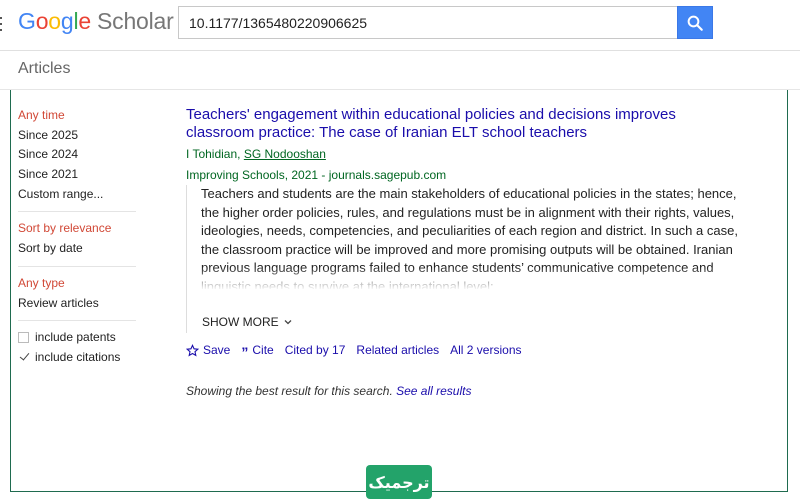 The width and height of the screenshot is (800, 500). I want to click on save-button: Save, so click(208, 350).